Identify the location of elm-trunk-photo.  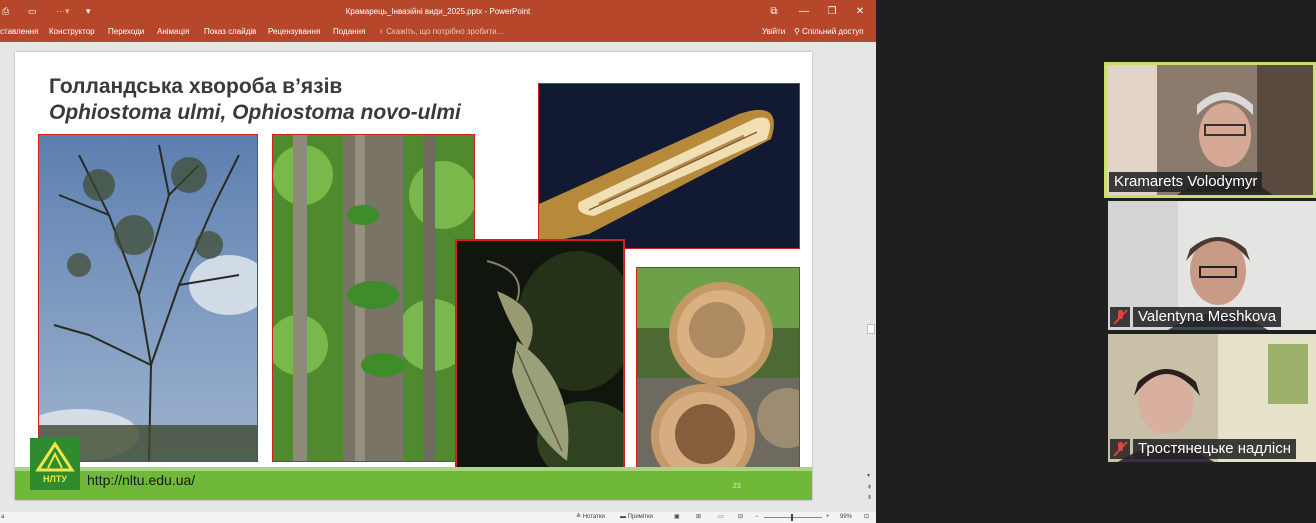
(373, 298).